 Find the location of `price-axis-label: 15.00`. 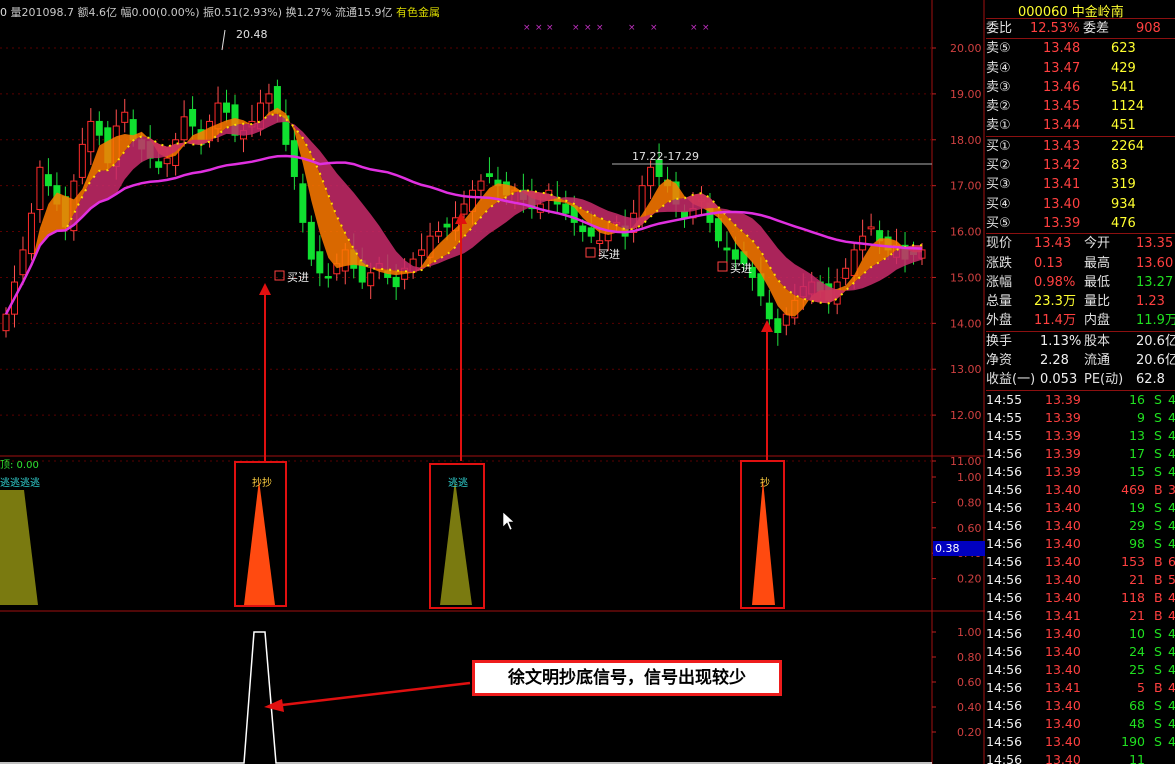

price-axis-label: 15.00 is located at coordinates (966, 277).